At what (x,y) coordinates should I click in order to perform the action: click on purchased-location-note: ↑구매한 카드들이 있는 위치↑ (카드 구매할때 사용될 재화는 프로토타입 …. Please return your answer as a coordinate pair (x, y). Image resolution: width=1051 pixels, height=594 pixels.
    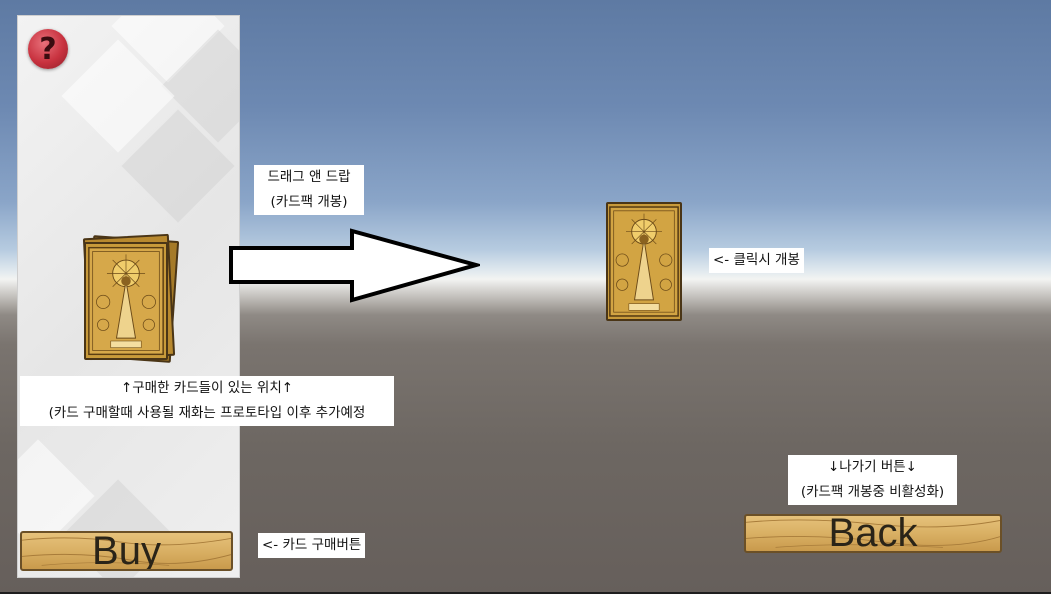
    Looking at the image, I should click on (207, 401).